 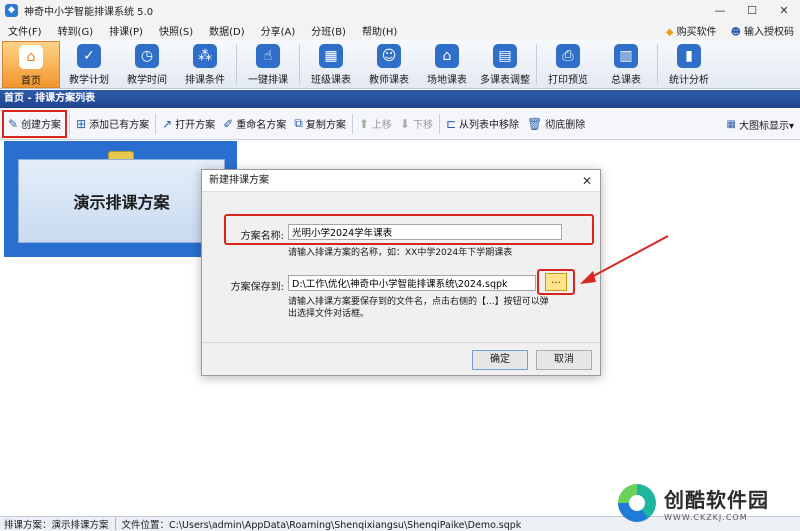 I want to click on plan-name-label: 方案名称:, so click(x=262, y=236).